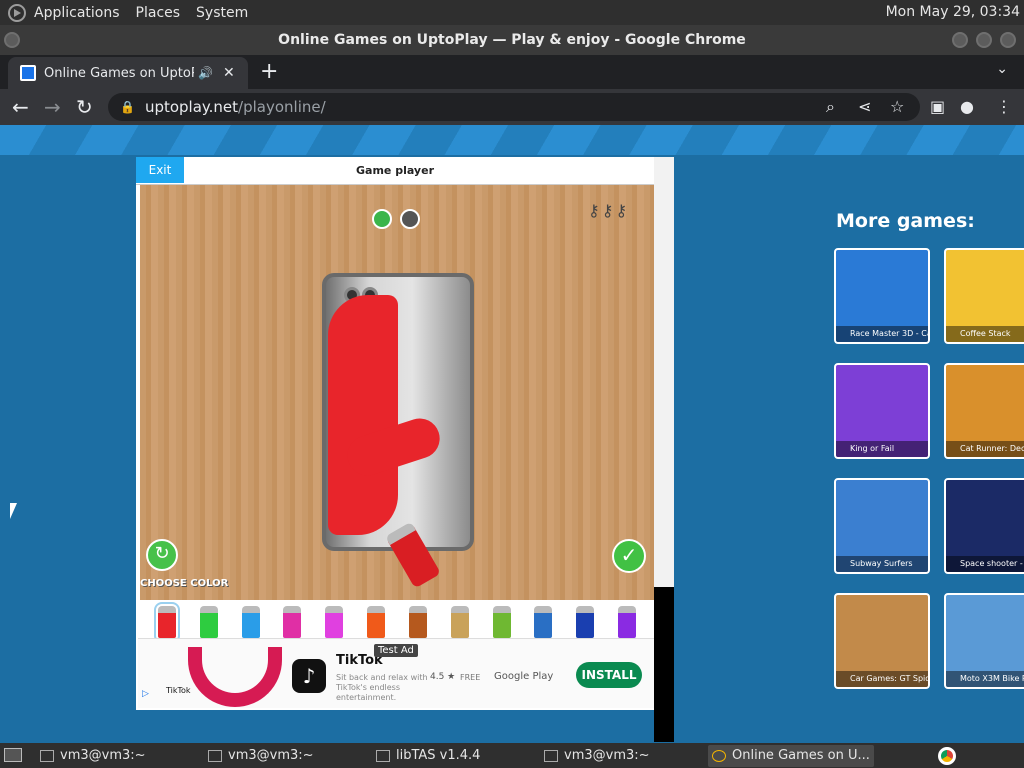 The image size is (1024, 768). Describe the element at coordinates (52, 107) in the screenshot. I see `forward-arrow-icon: →` at that location.